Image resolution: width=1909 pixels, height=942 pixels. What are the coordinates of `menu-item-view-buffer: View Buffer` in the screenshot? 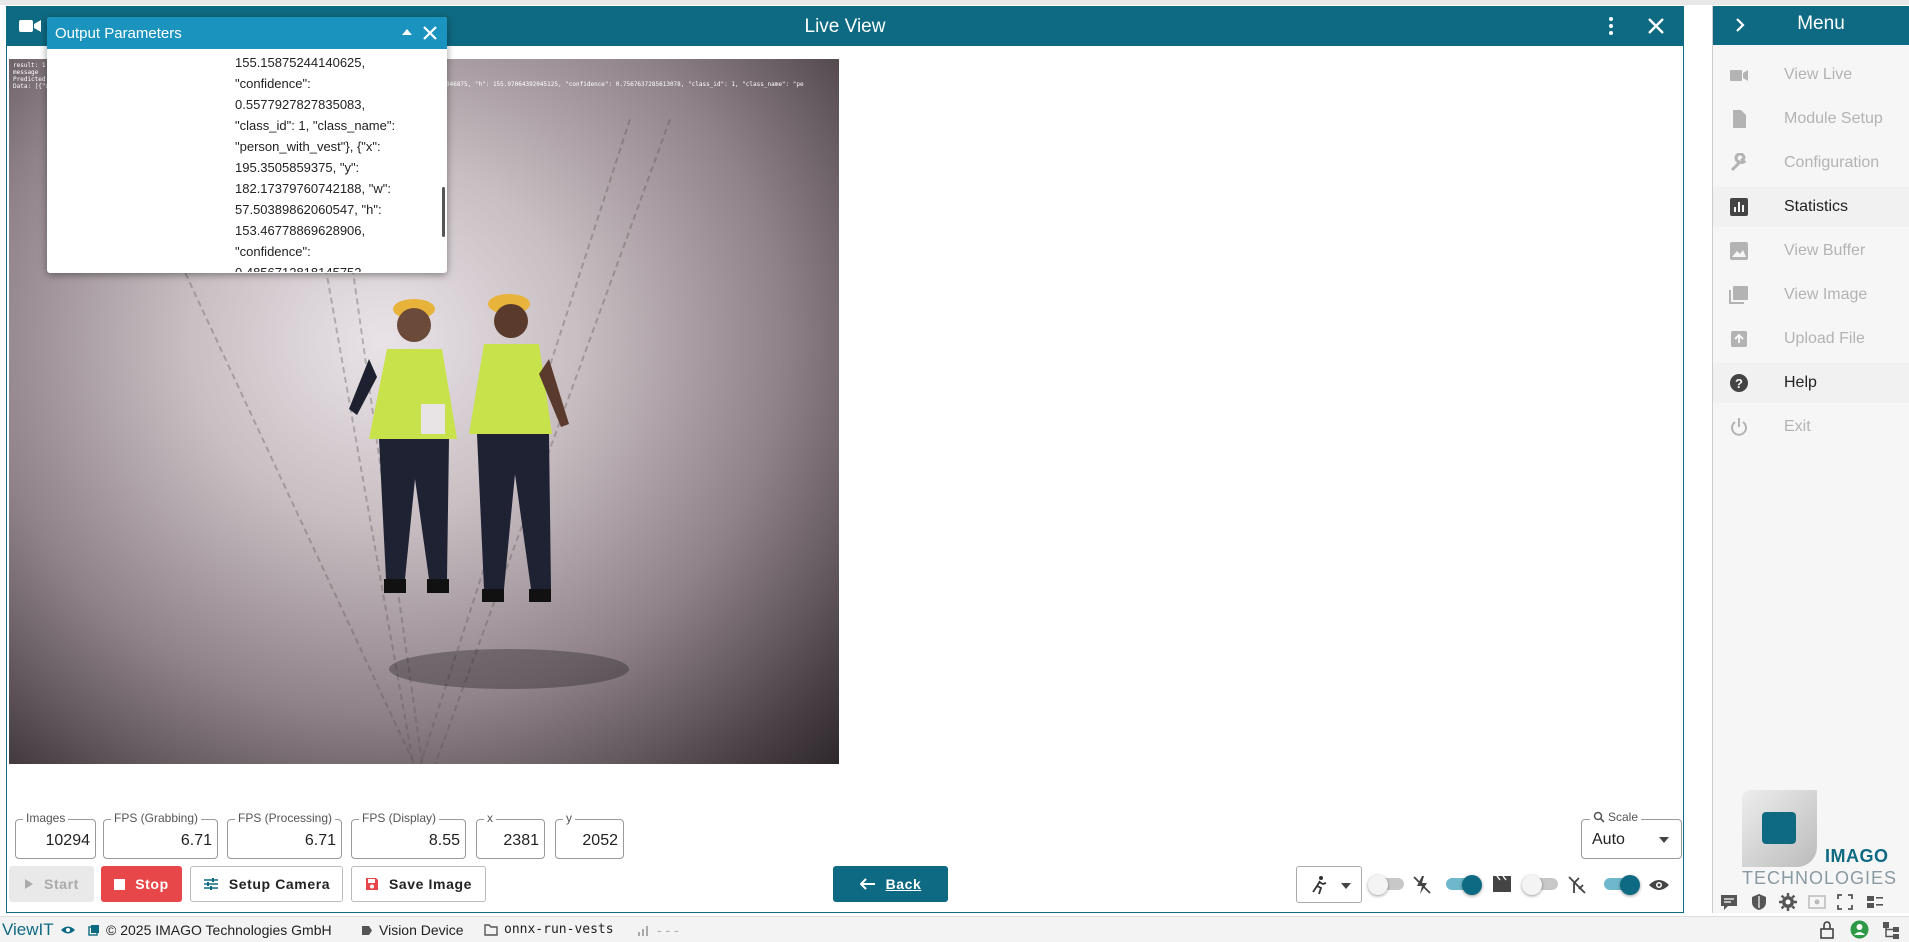 It's located at (1811, 251).